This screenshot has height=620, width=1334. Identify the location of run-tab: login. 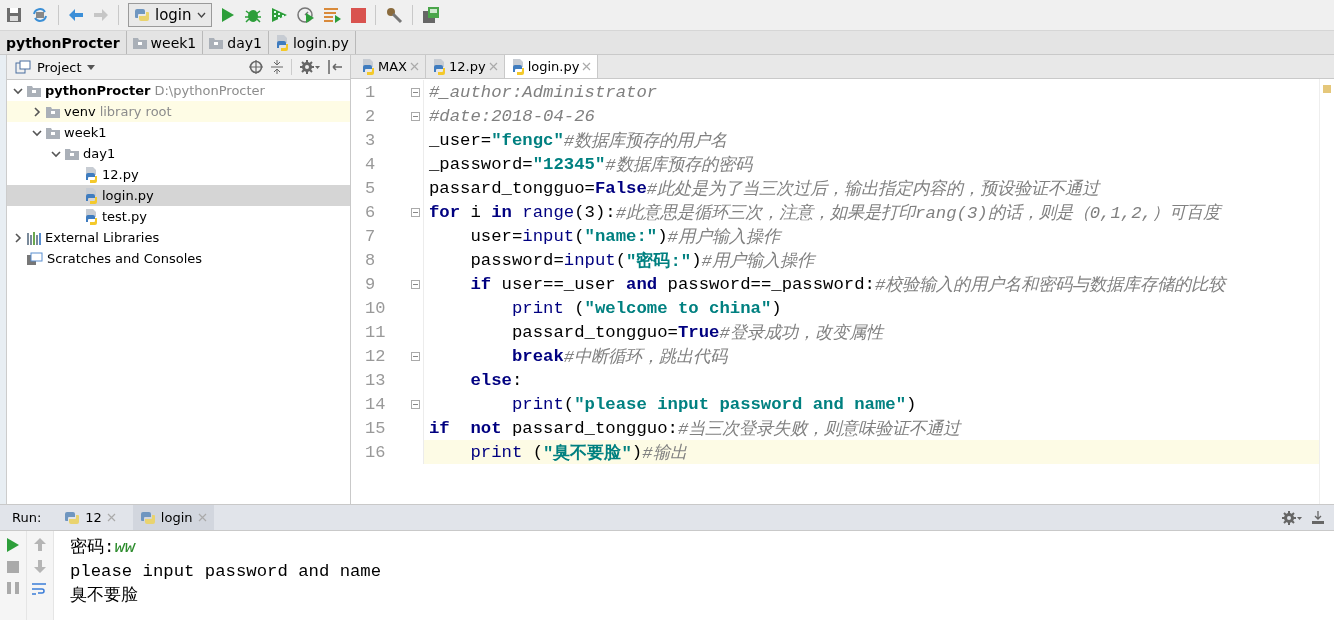
(173, 517).